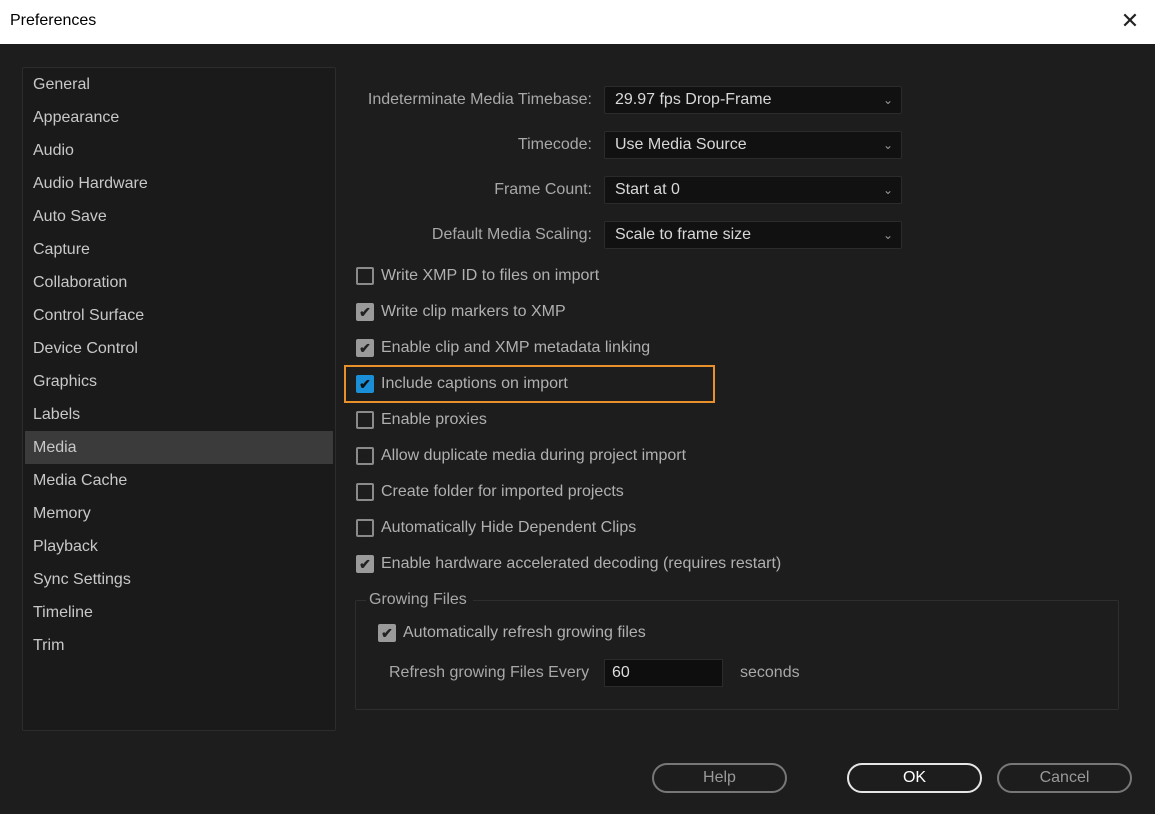 The image size is (1155, 814). I want to click on checkbox-label: Write clip markers to XMP, so click(473, 311).